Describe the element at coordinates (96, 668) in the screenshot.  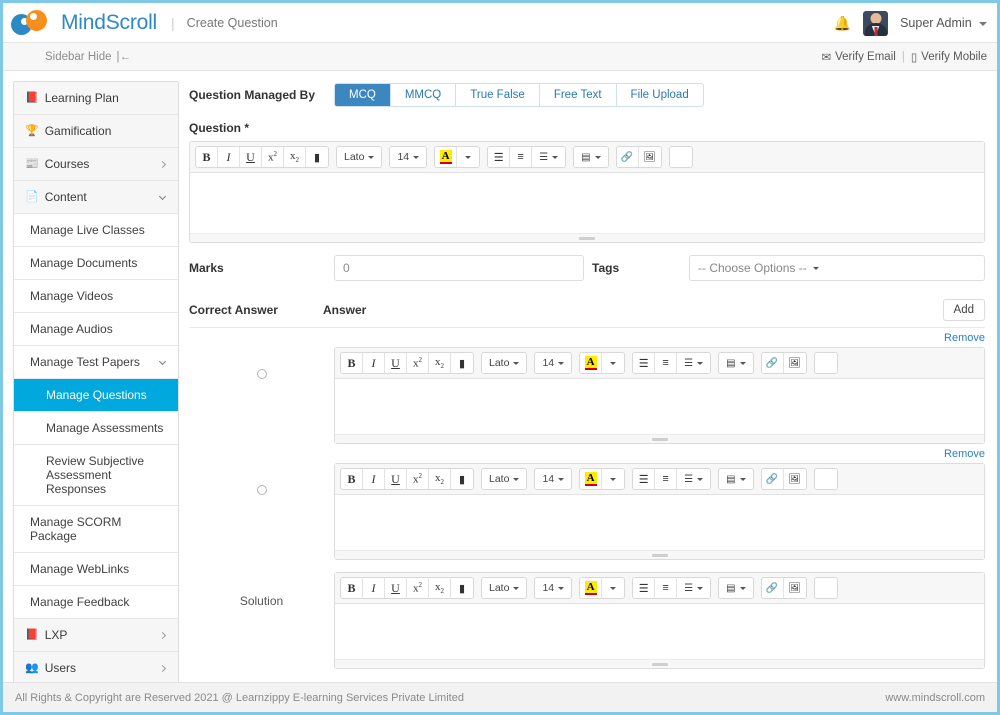
I see `sidebar-item-users: 👥 Users` at that location.